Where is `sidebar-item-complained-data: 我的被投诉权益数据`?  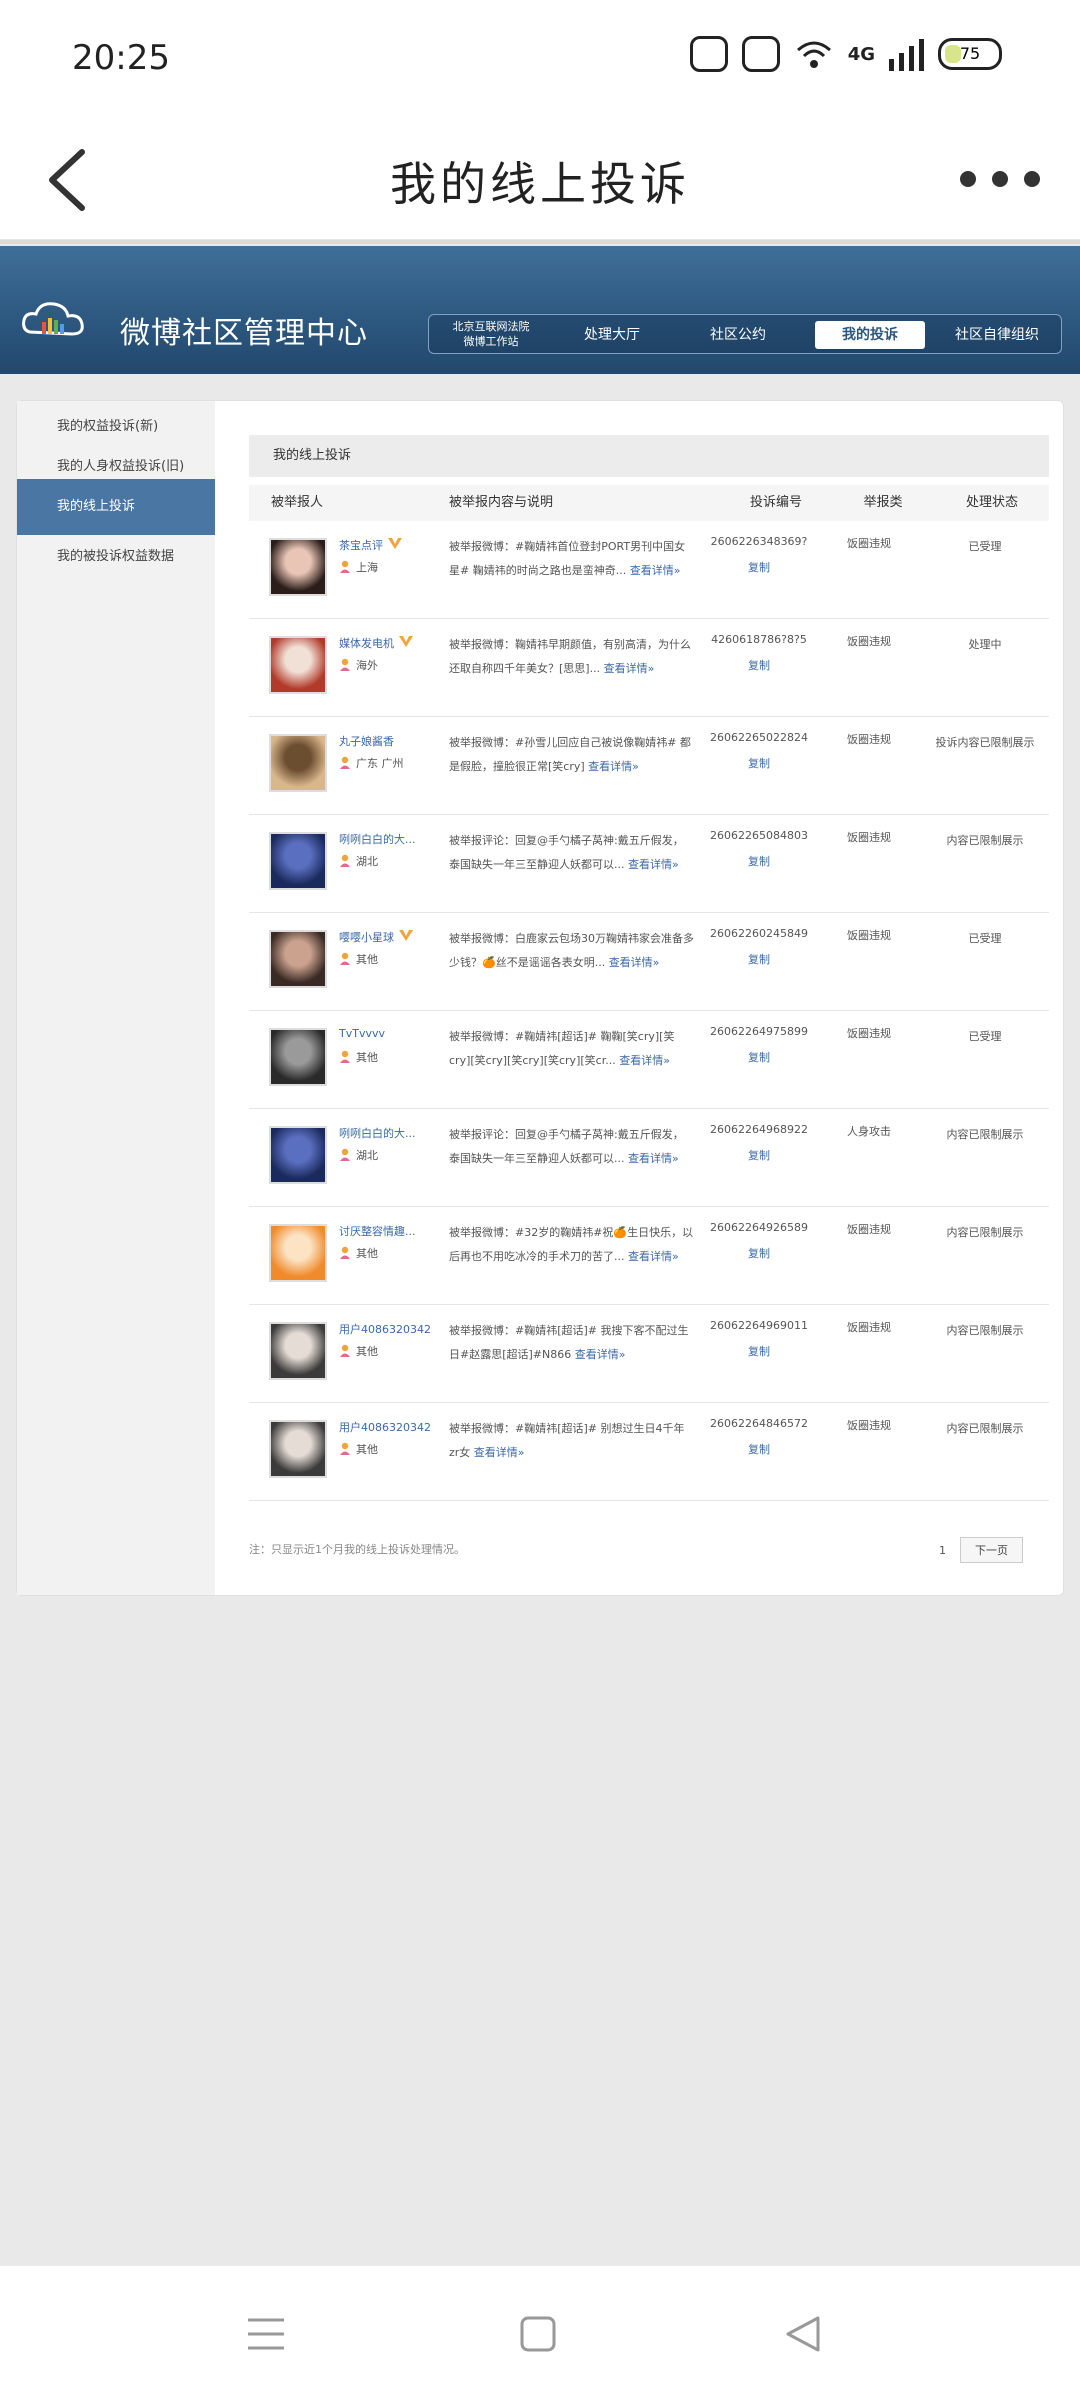 sidebar-item-complained-data: 我的被投诉权益数据 is located at coordinates (116, 557).